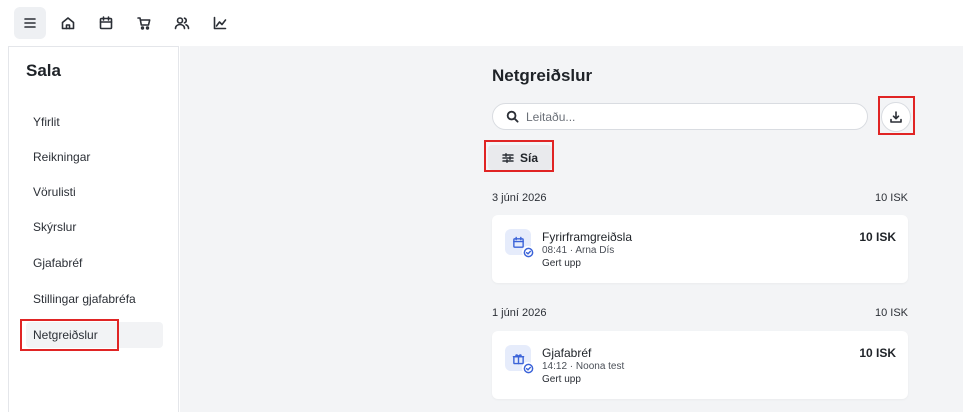 This screenshot has width=963, height=412. I want to click on nav-cart-button, so click(144, 23).